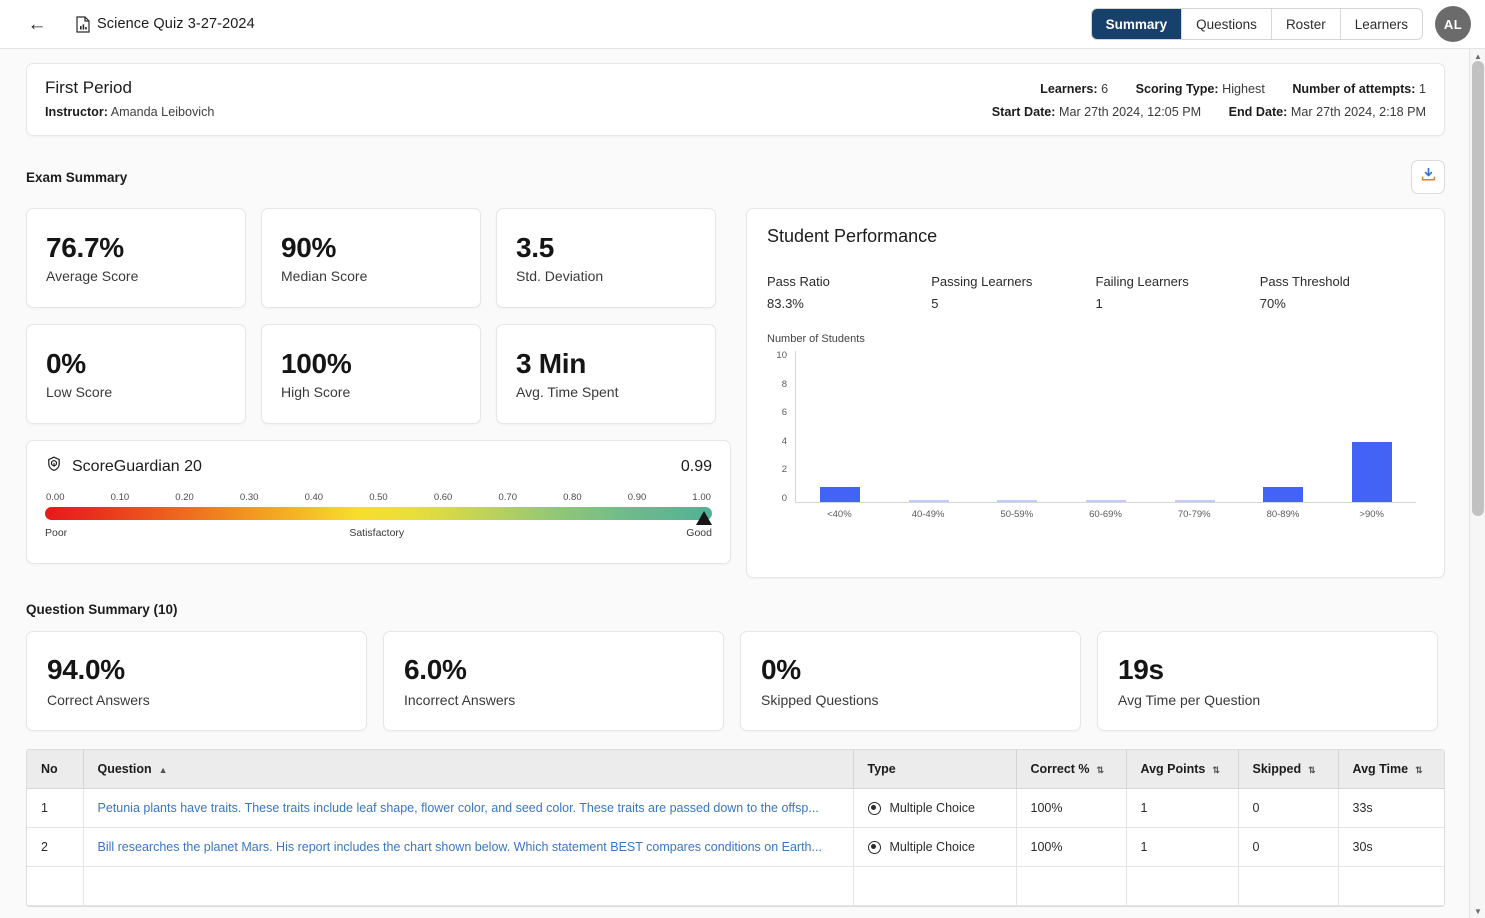 This screenshot has width=1485, height=918. I want to click on tab-learners: Learners, so click(1381, 24).